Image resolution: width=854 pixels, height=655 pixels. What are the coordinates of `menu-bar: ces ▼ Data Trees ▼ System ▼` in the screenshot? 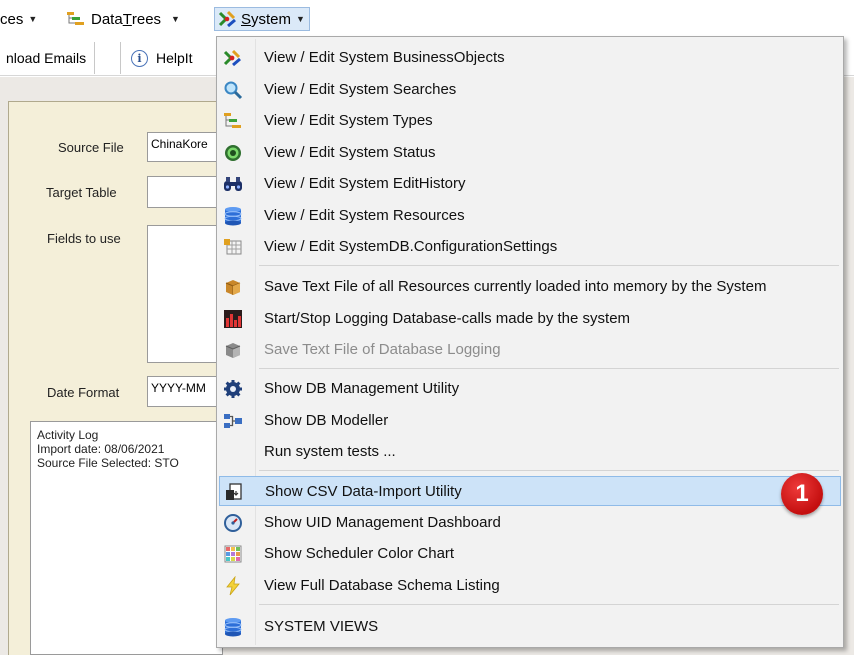 It's located at (427, 18).